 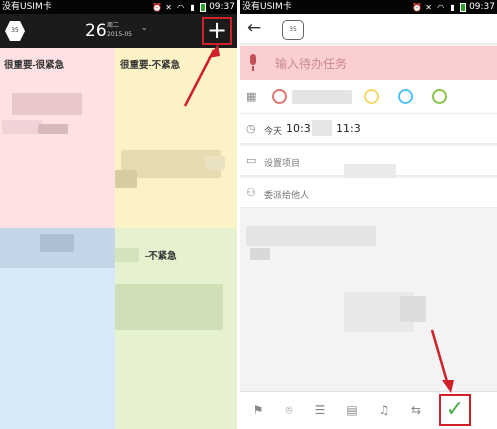 What do you see at coordinates (352, 410) in the screenshot?
I see `note-icon: ▤` at bounding box center [352, 410].